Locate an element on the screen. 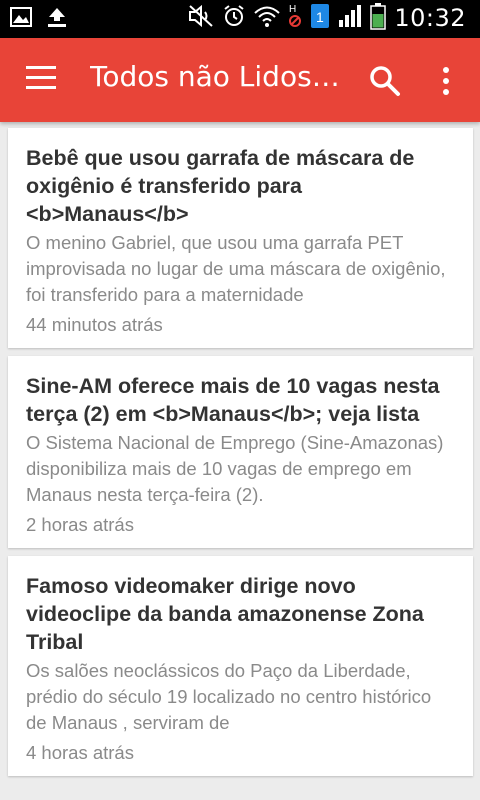 The height and width of the screenshot is (800, 480). download-icon is located at coordinates (57, 19).